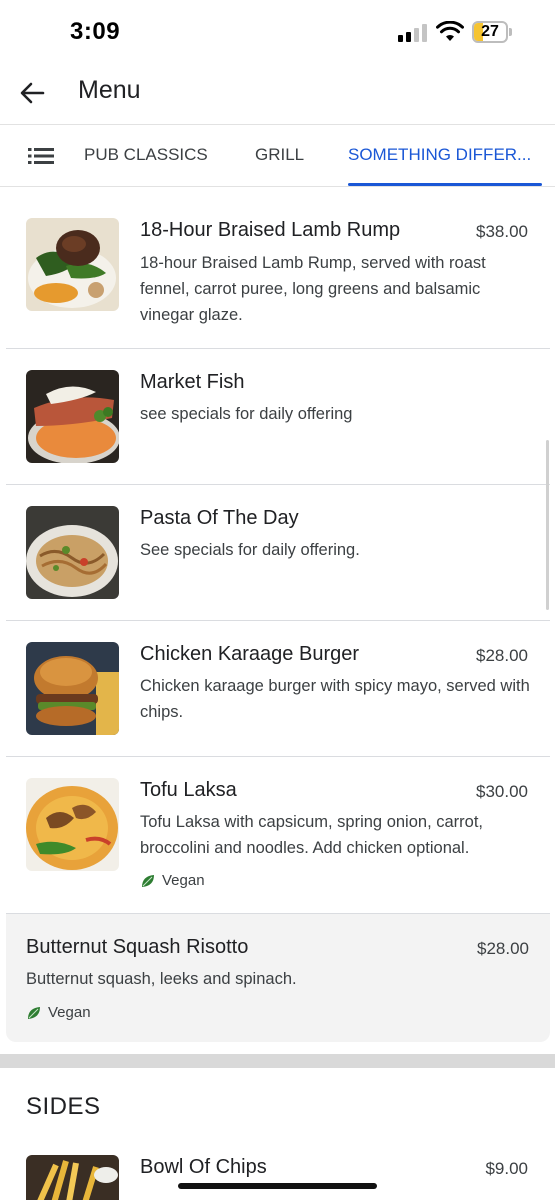  I want to click on category-list-icon, so click(41, 156).